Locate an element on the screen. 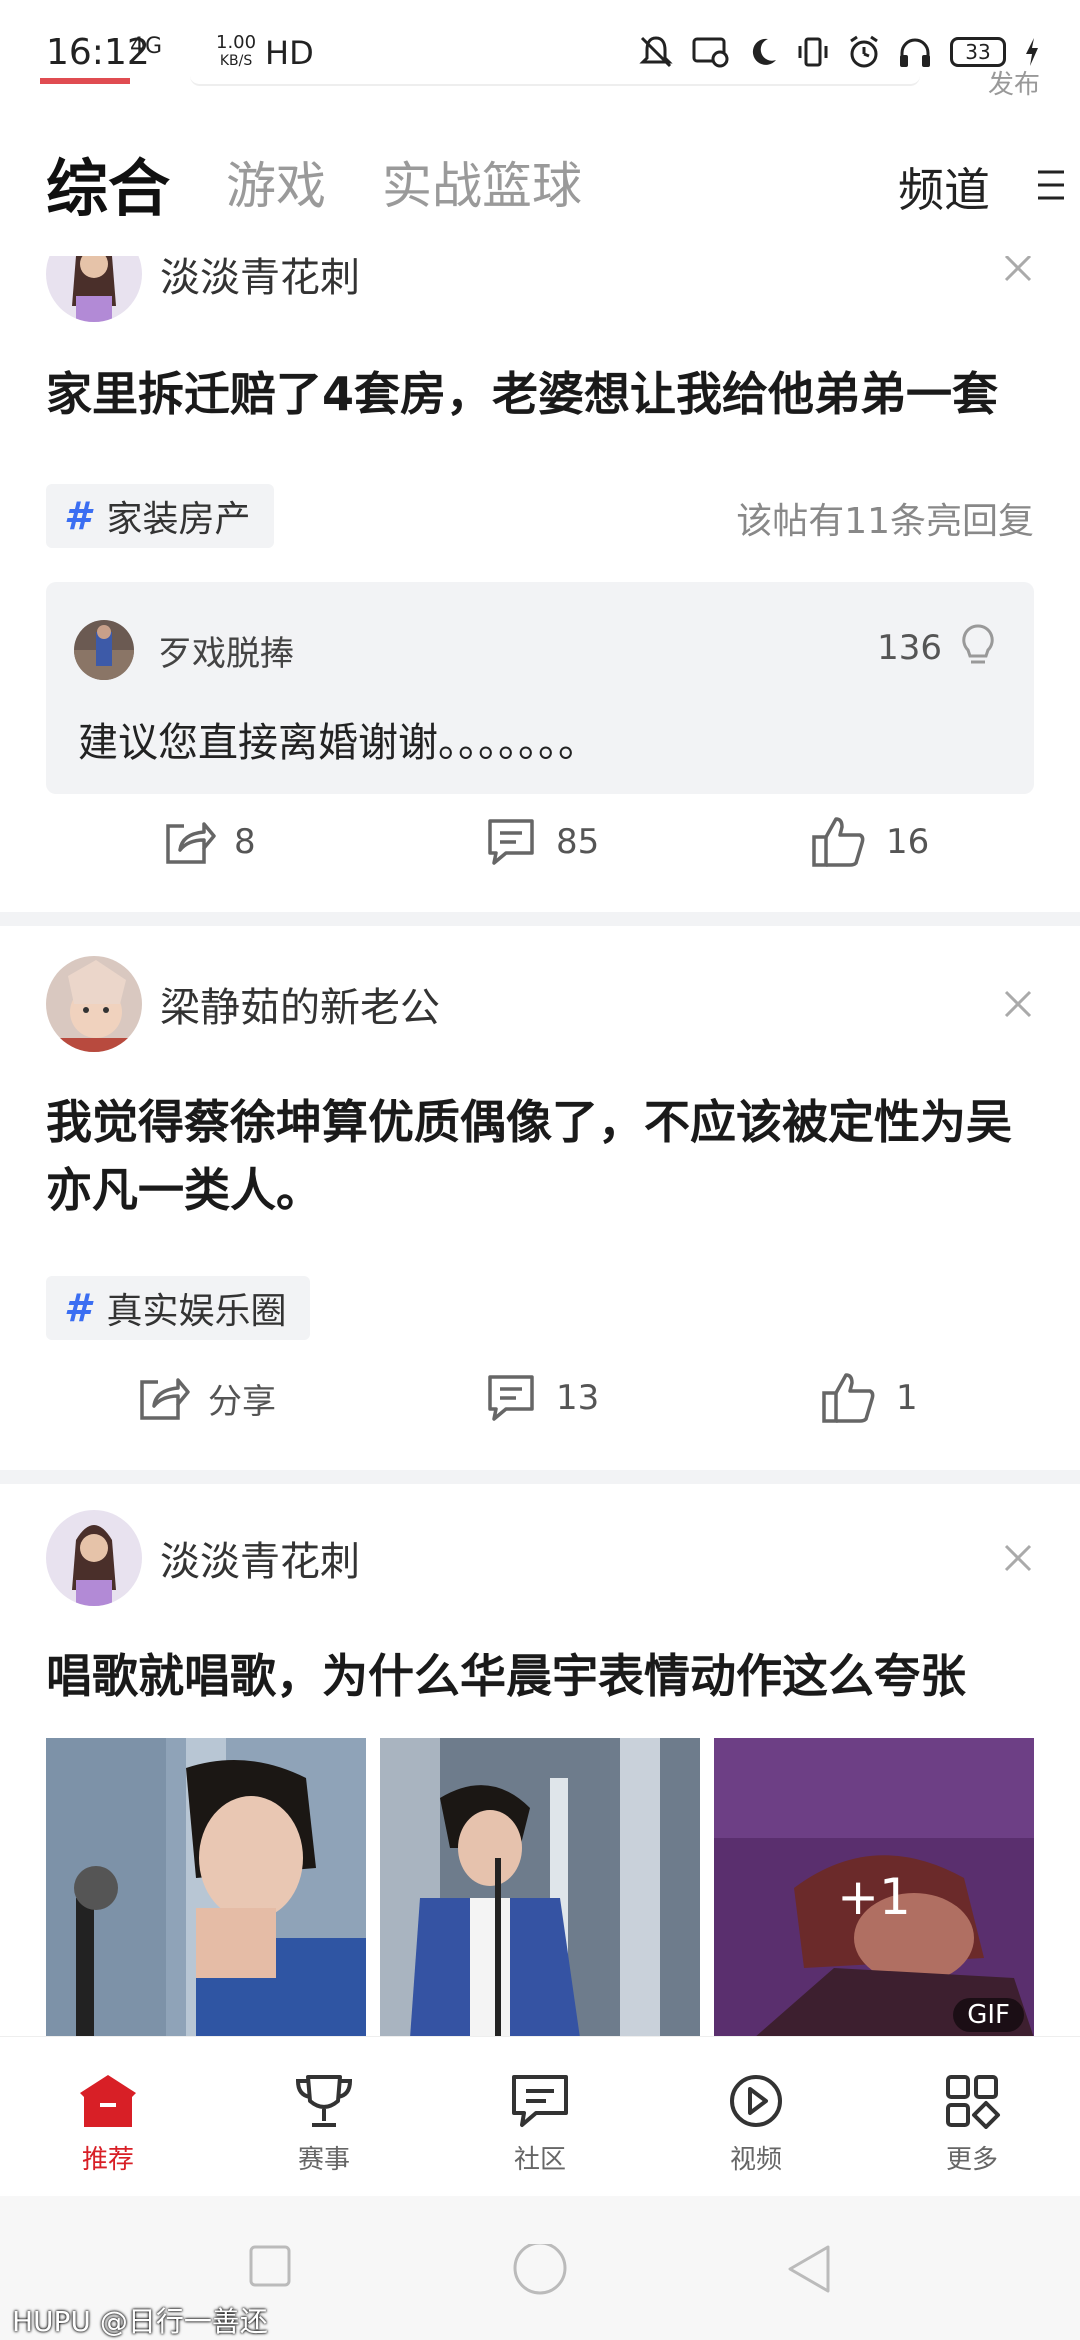  topic-tag: # 家装房产 is located at coordinates (160, 516).